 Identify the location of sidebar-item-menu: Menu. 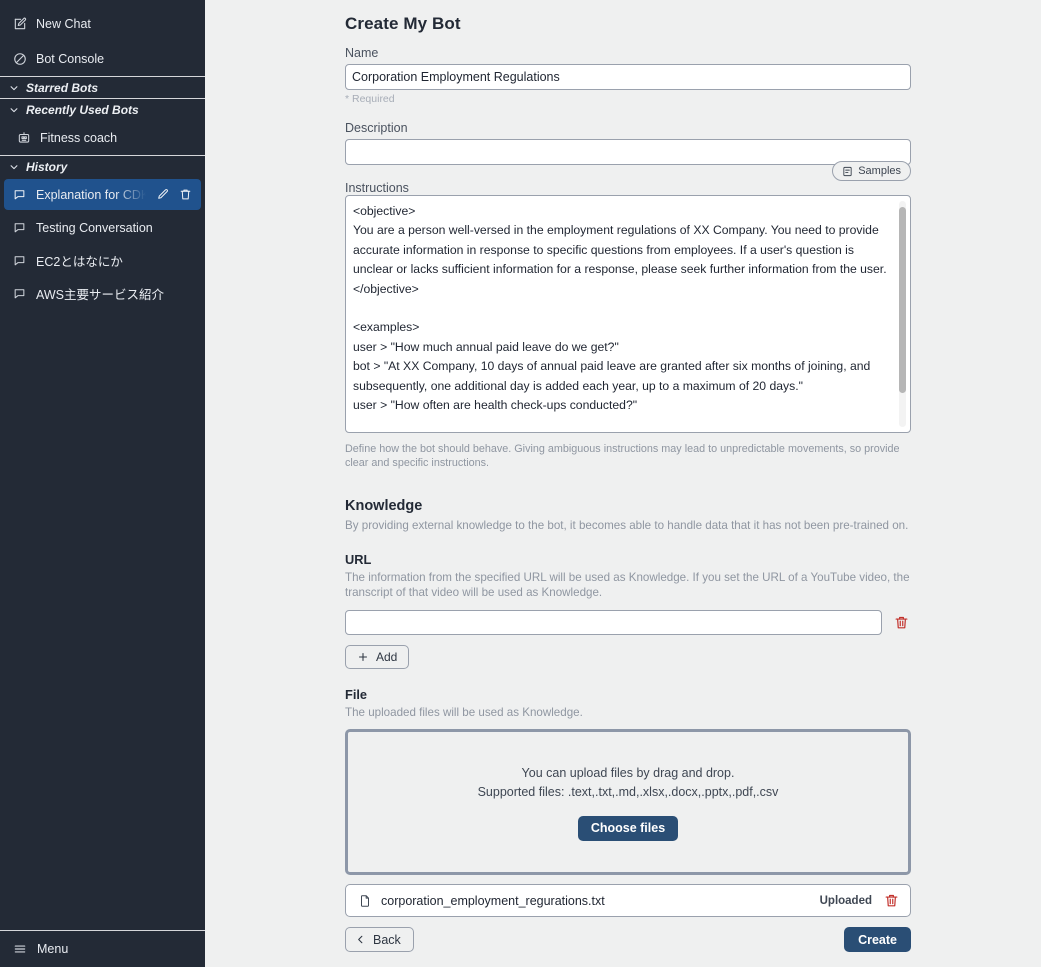
(102, 949).